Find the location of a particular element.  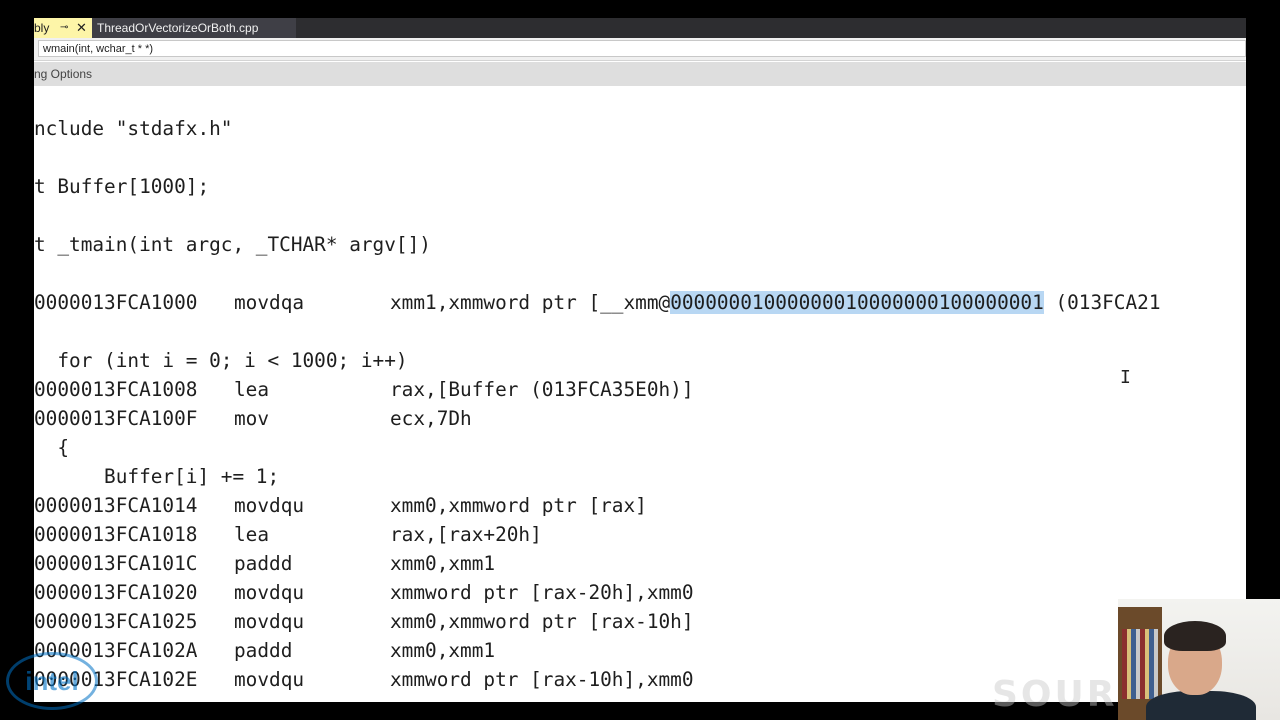

viewing-options-label: ng Options is located at coordinates (63, 74).